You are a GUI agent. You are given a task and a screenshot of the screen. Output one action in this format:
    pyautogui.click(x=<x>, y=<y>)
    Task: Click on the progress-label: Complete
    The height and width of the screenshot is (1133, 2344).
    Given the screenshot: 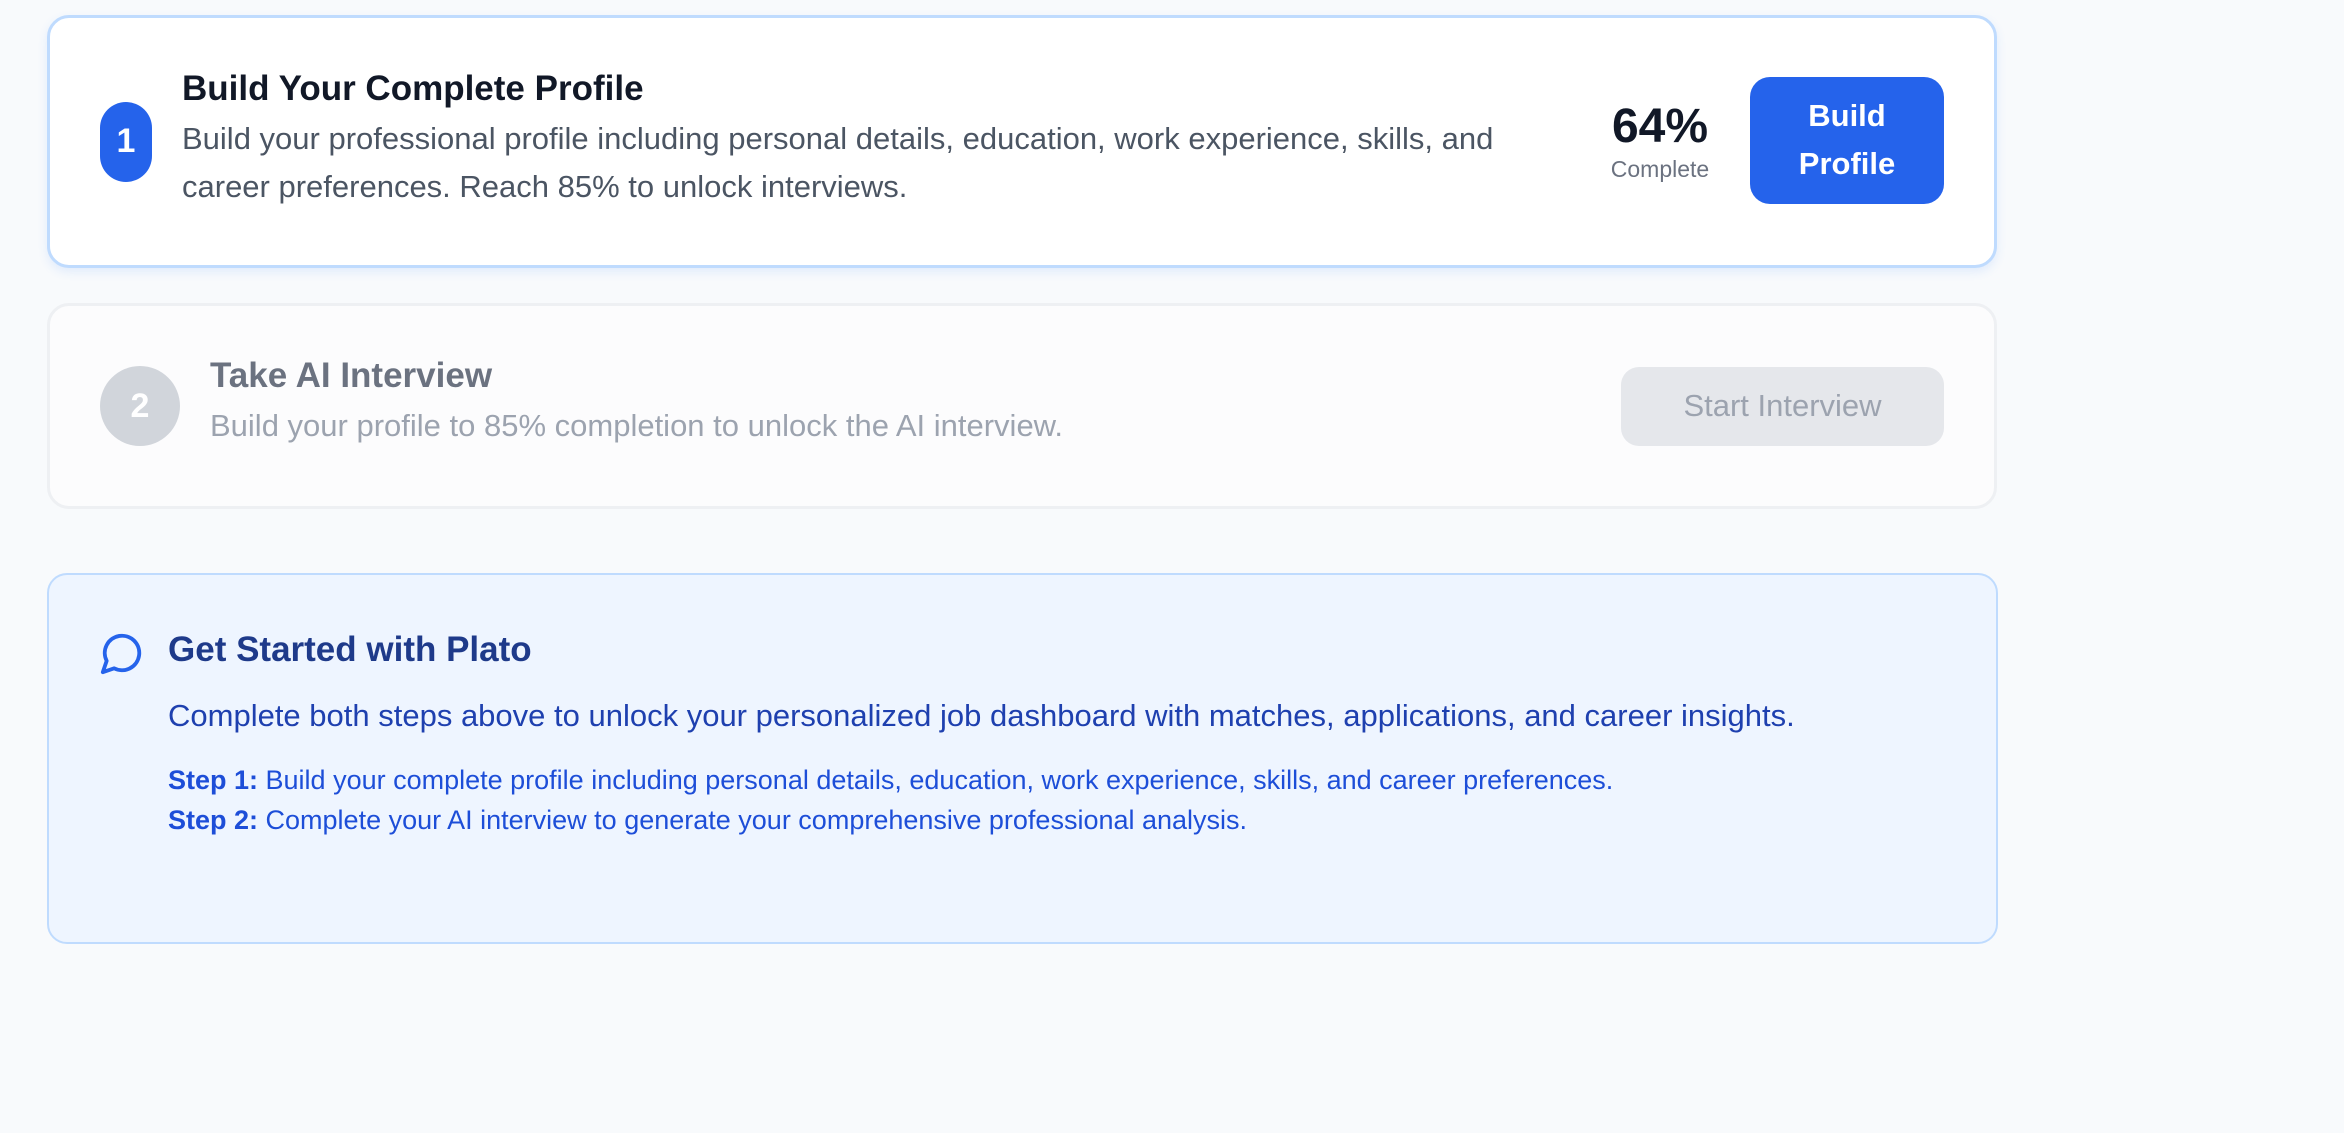 What is the action you would take?
    pyautogui.click(x=1660, y=168)
    